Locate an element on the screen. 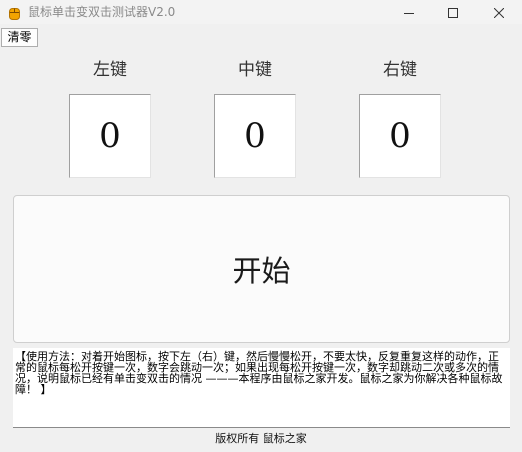  close-button is located at coordinates (499, 12).